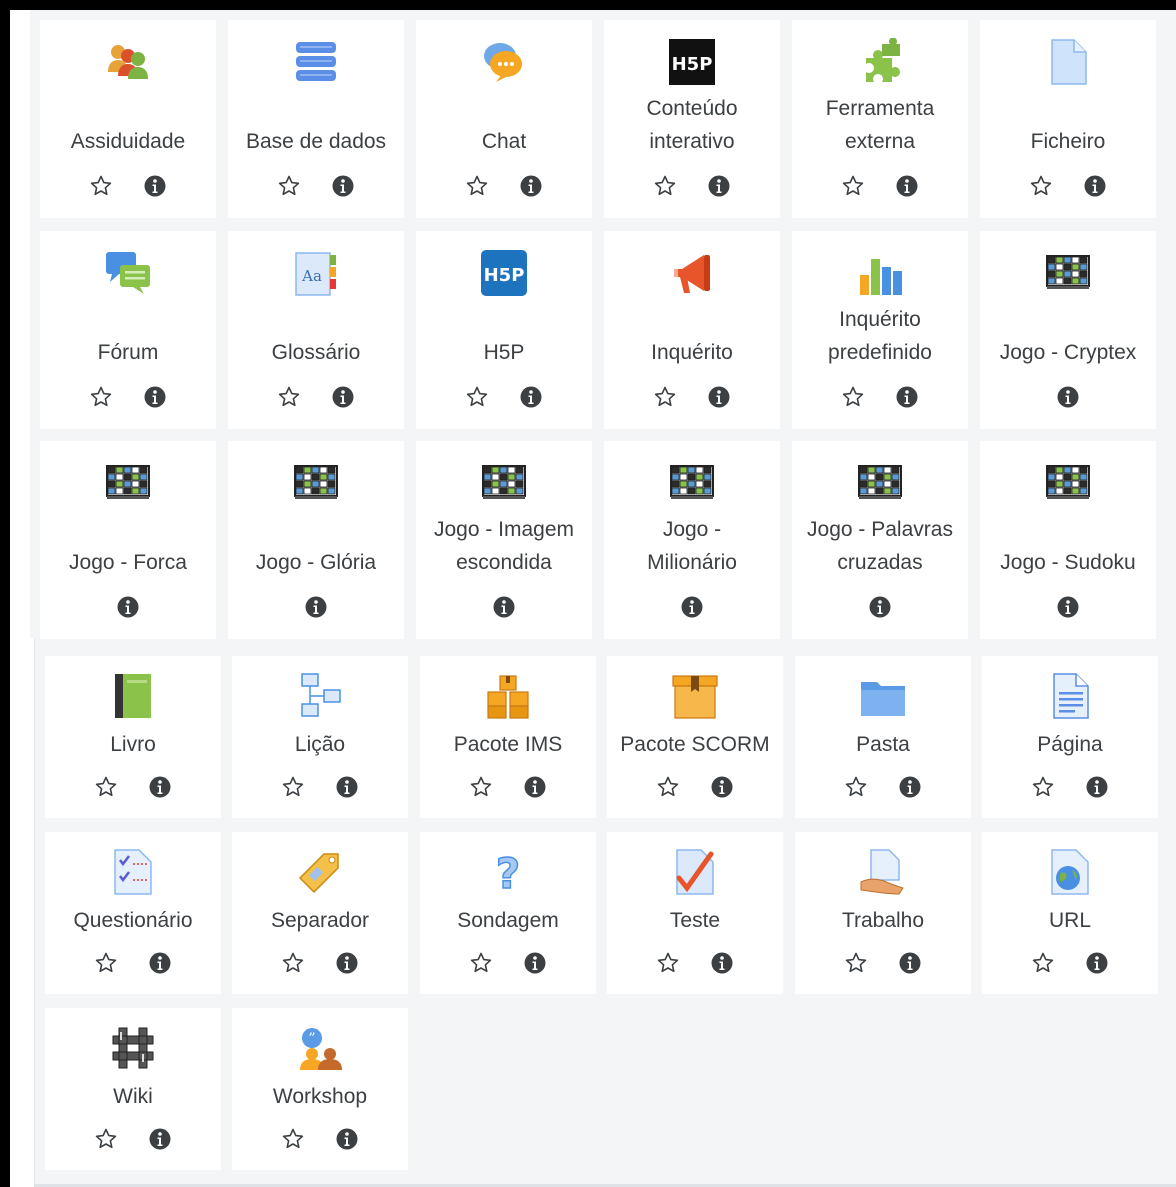  I want to click on activity-name: Workshop, so click(320, 1096).